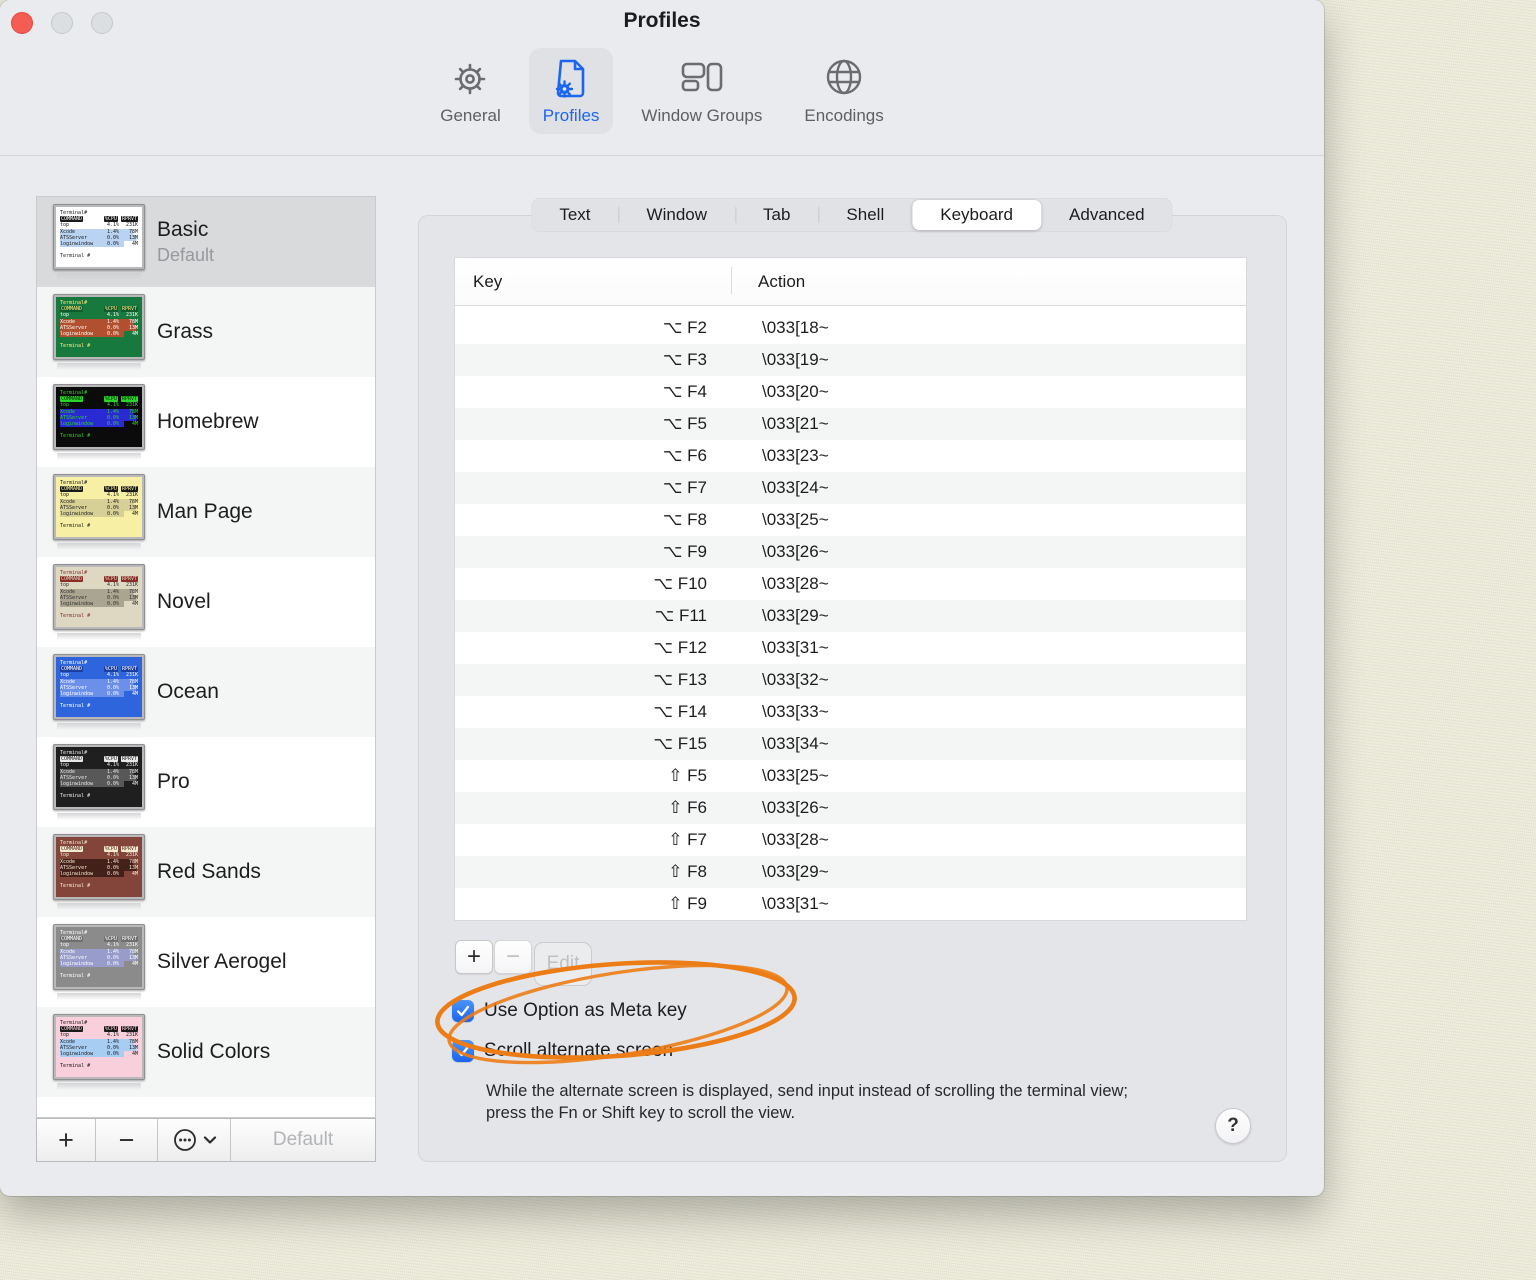 This screenshot has height=1280, width=1536. What do you see at coordinates (850, 616) in the screenshot?
I see `keybinding-row: ⌥ F11 \033[29~` at bounding box center [850, 616].